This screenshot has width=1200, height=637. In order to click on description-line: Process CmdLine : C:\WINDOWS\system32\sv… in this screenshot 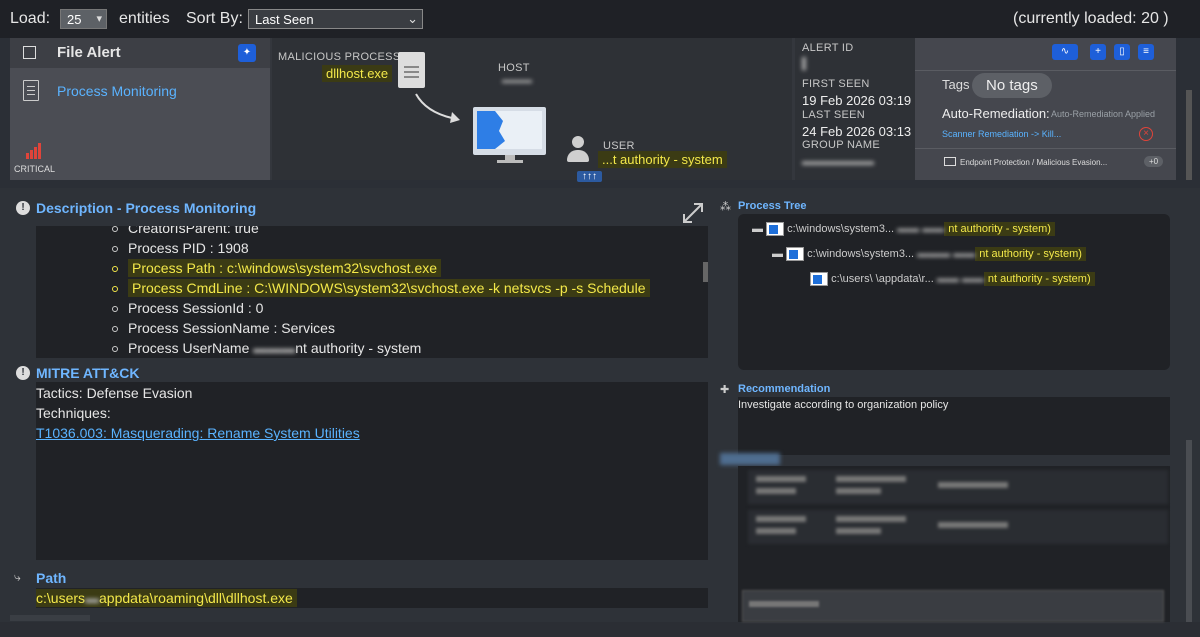, I will do `click(372, 288)`.